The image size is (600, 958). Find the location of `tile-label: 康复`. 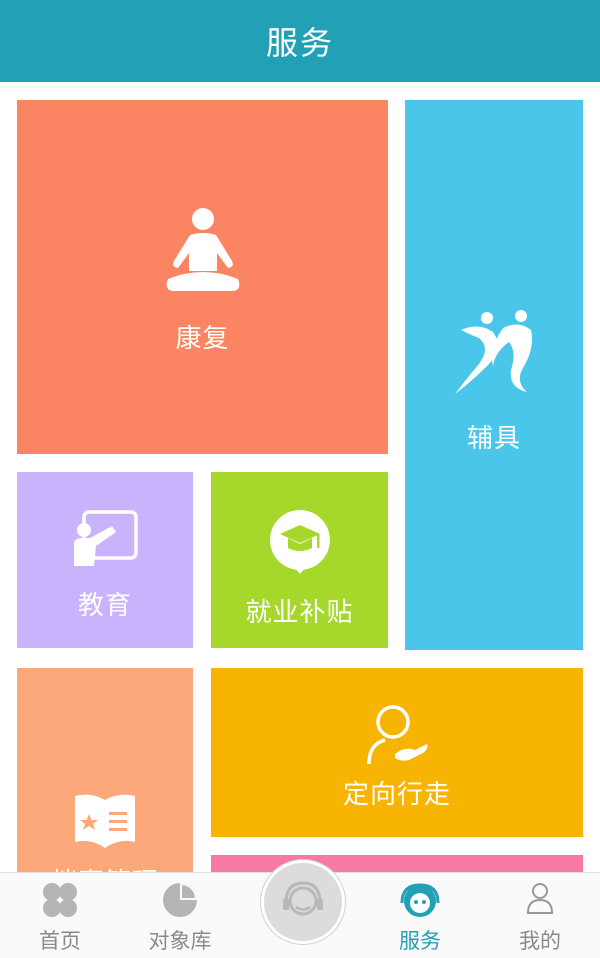

tile-label: 康复 is located at coordinates (202, 339).